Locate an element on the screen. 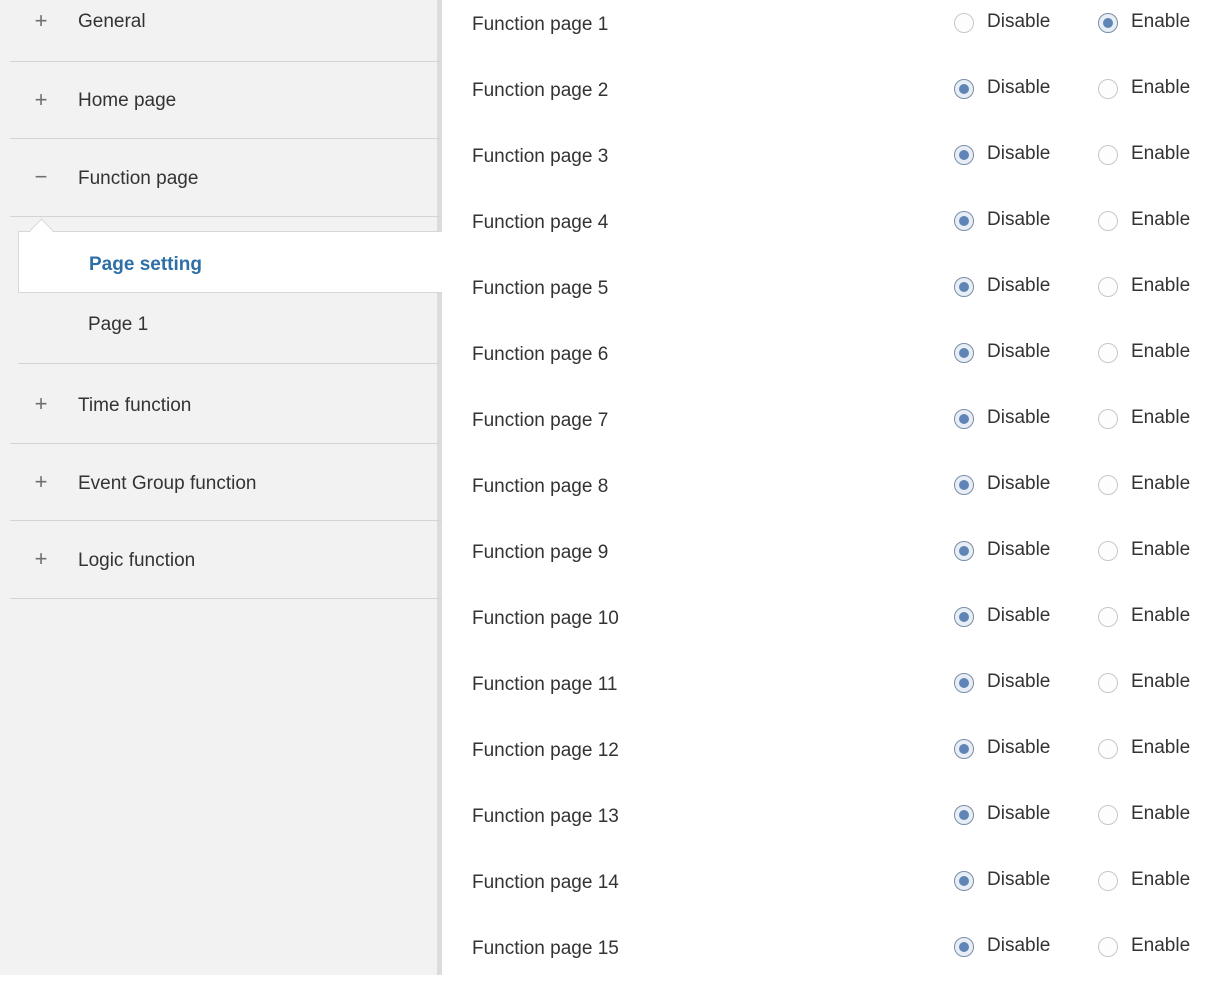 The width and height of the screenshot is (1225, 990). function-page-row: Function page 3 Disable Enable is located at coordinates (833, 165).